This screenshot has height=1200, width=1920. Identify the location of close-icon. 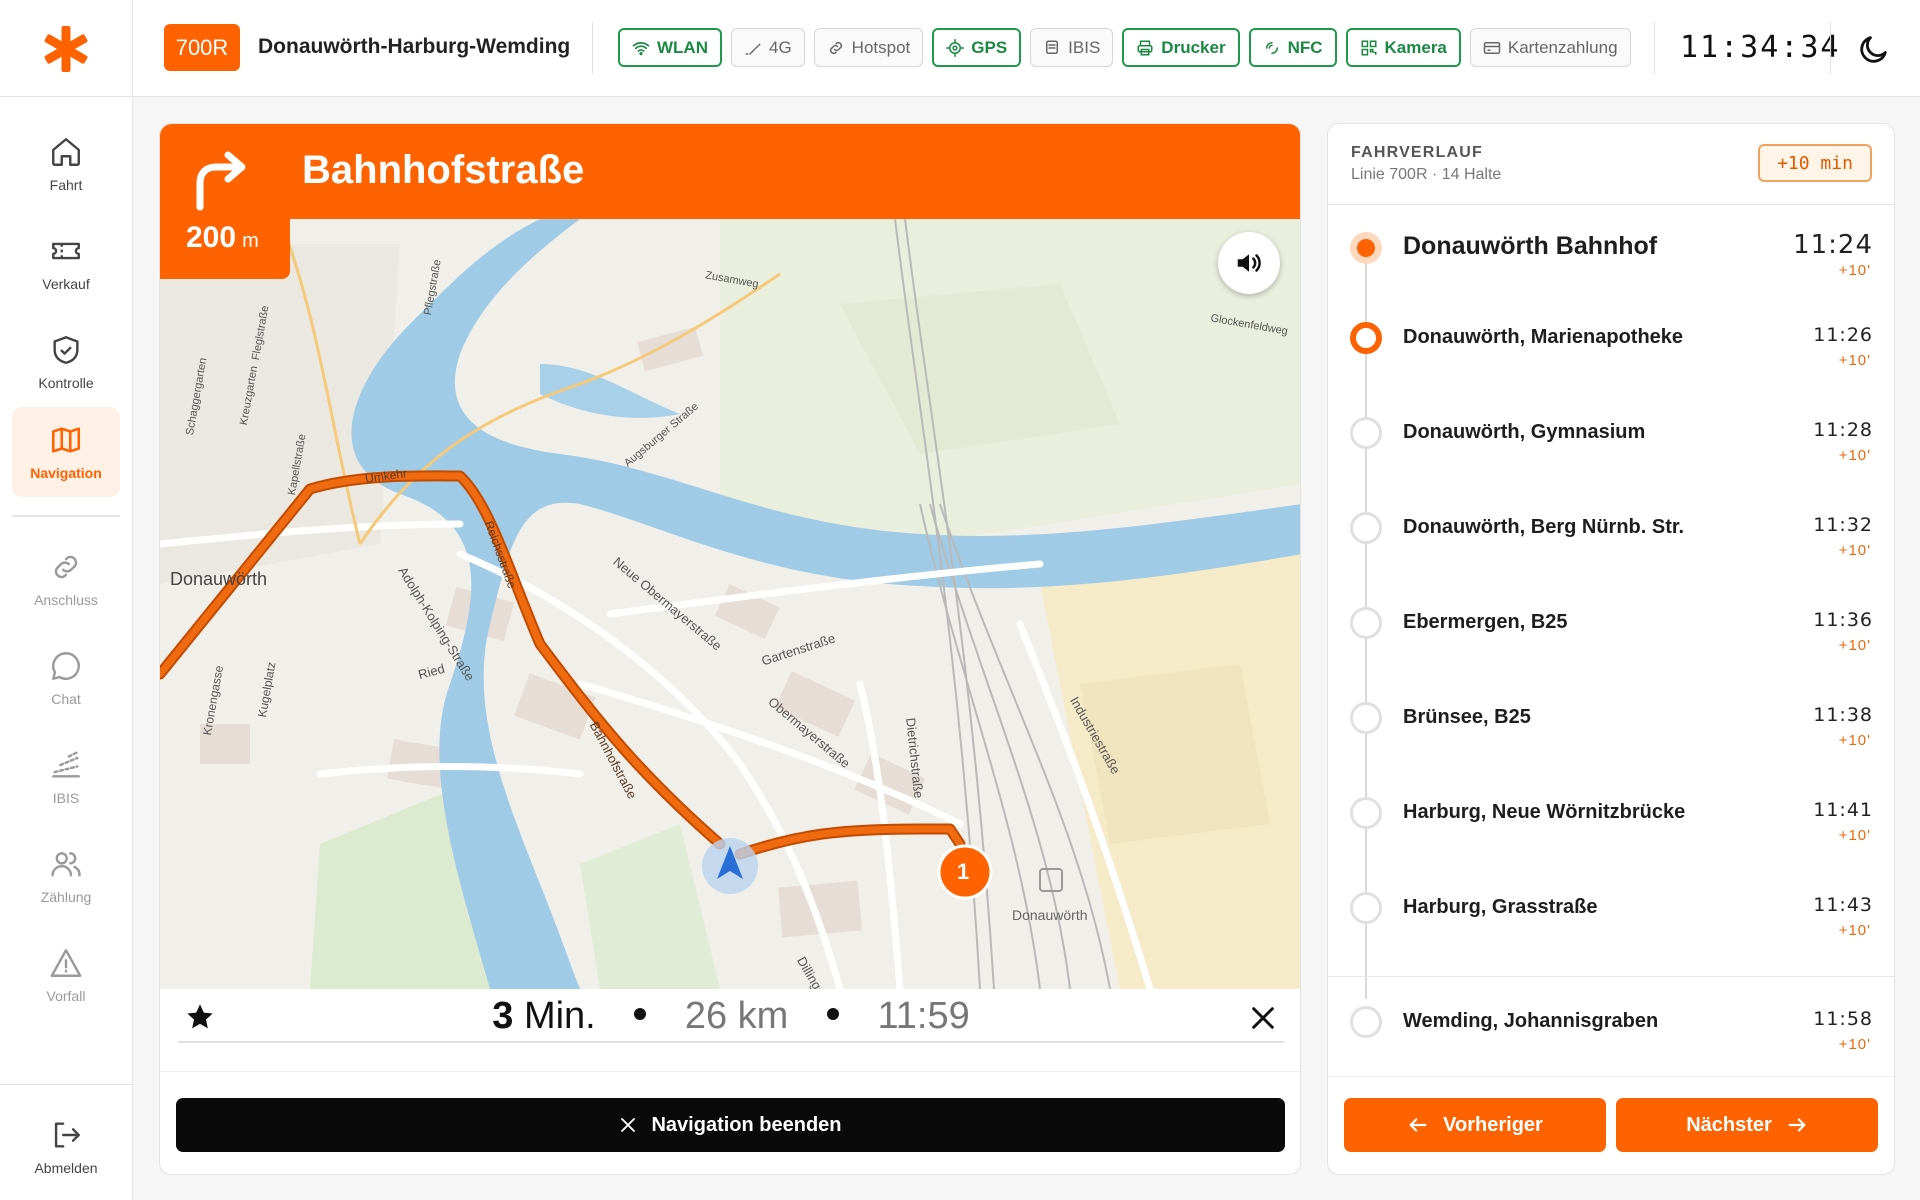
(1263, 1018).